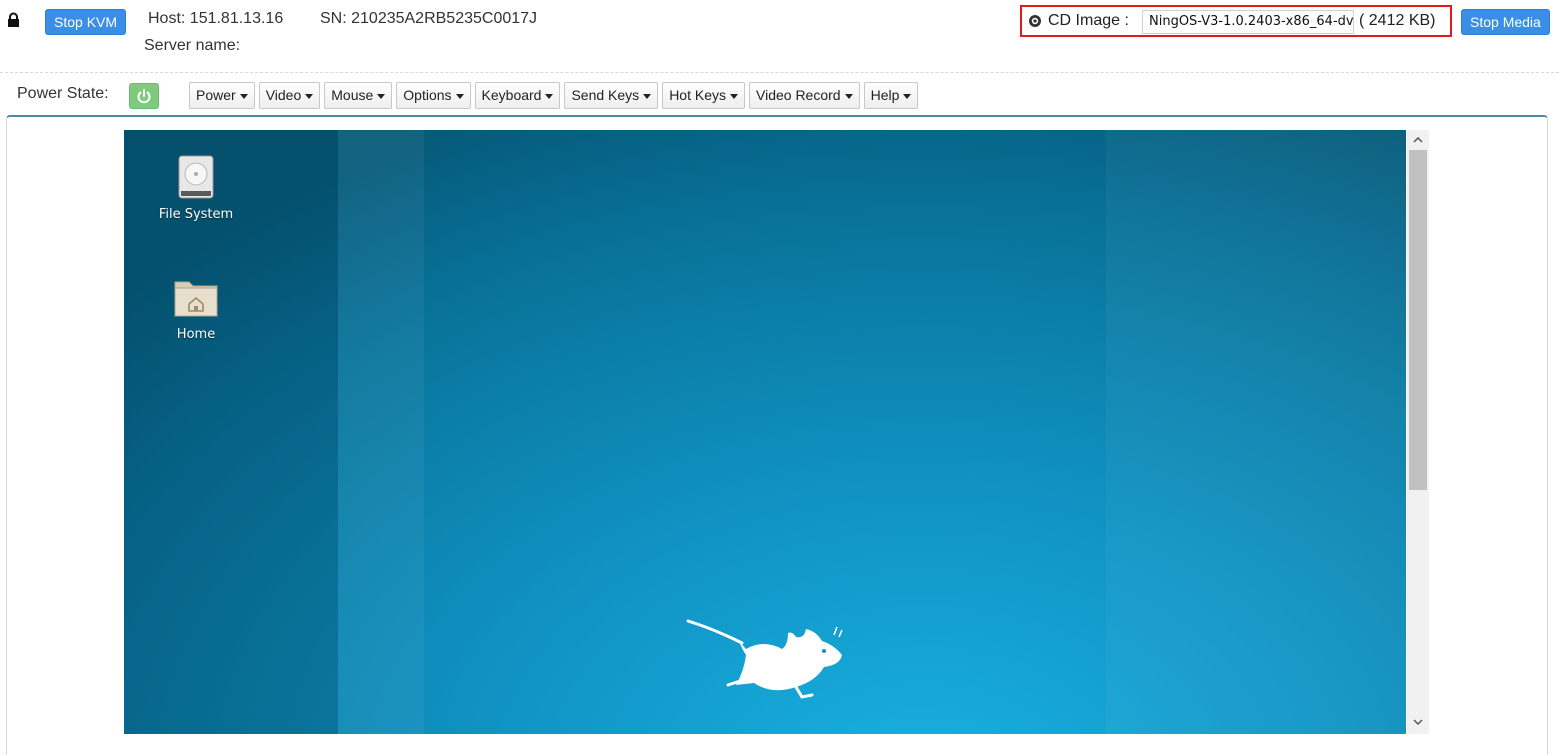  I want to click on cd-disc-icon, so click(1035, 21).